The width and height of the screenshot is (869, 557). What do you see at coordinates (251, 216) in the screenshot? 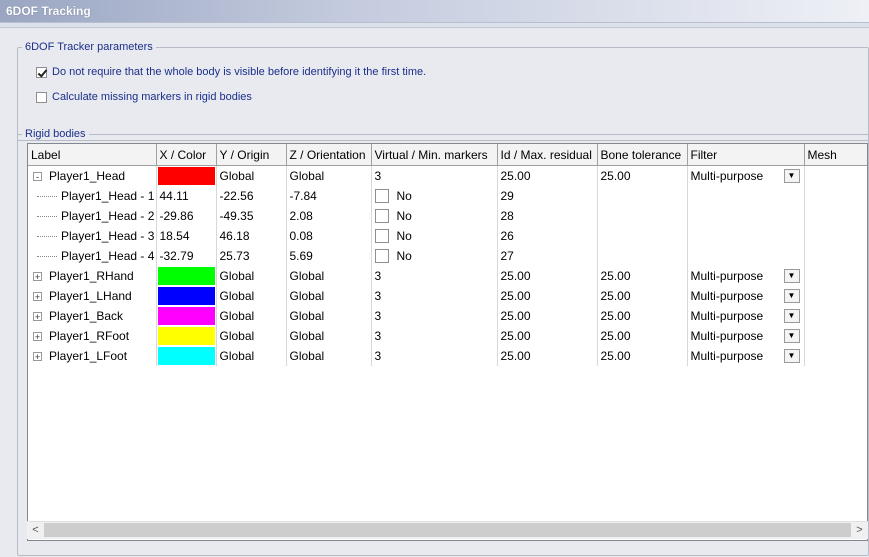
I see `y-origin-cell: -49.35` at bounding box center [251, 216].